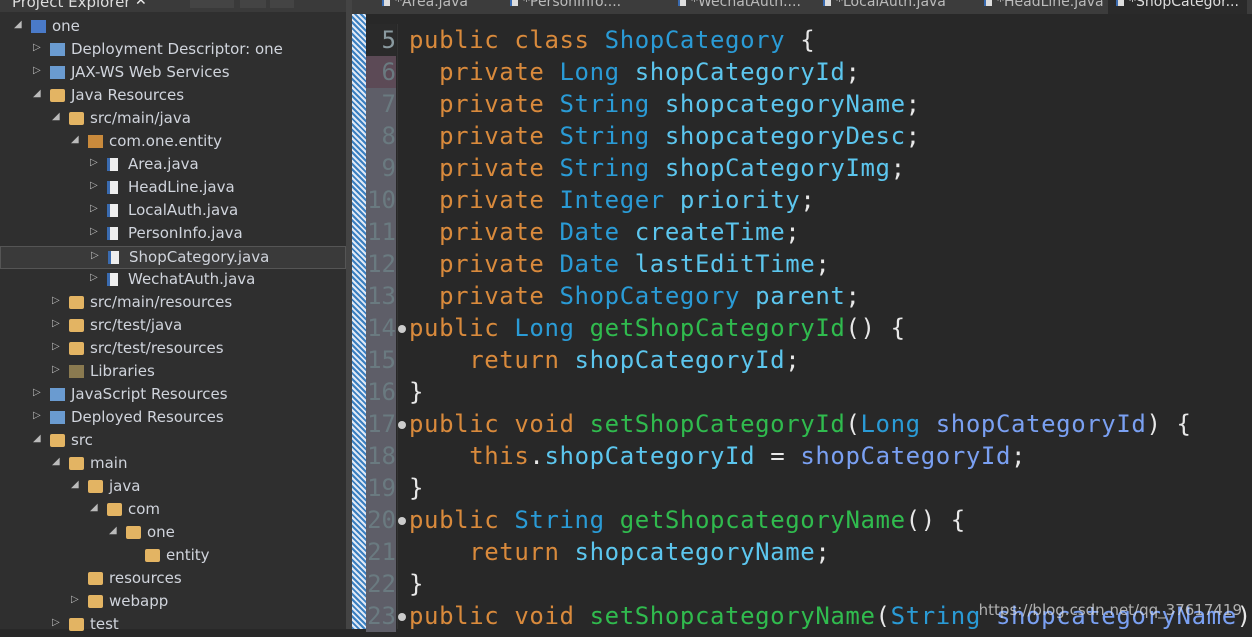 The width and height of the screenshot is (1252, 637). Describe the element at coordinates (381, 232) in the screenshot. I see `line-number: 11` at that location.